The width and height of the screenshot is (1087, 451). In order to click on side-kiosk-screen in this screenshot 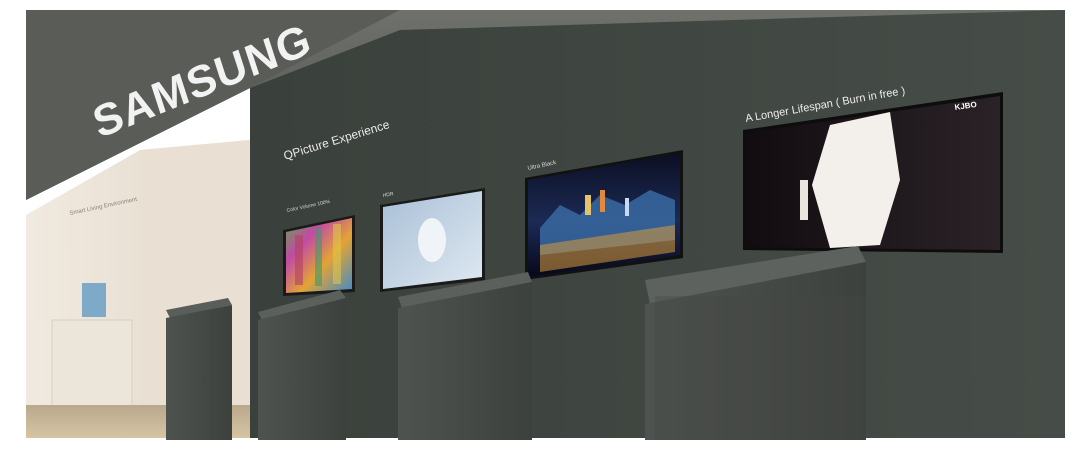, I will do `click(94, 300)`.